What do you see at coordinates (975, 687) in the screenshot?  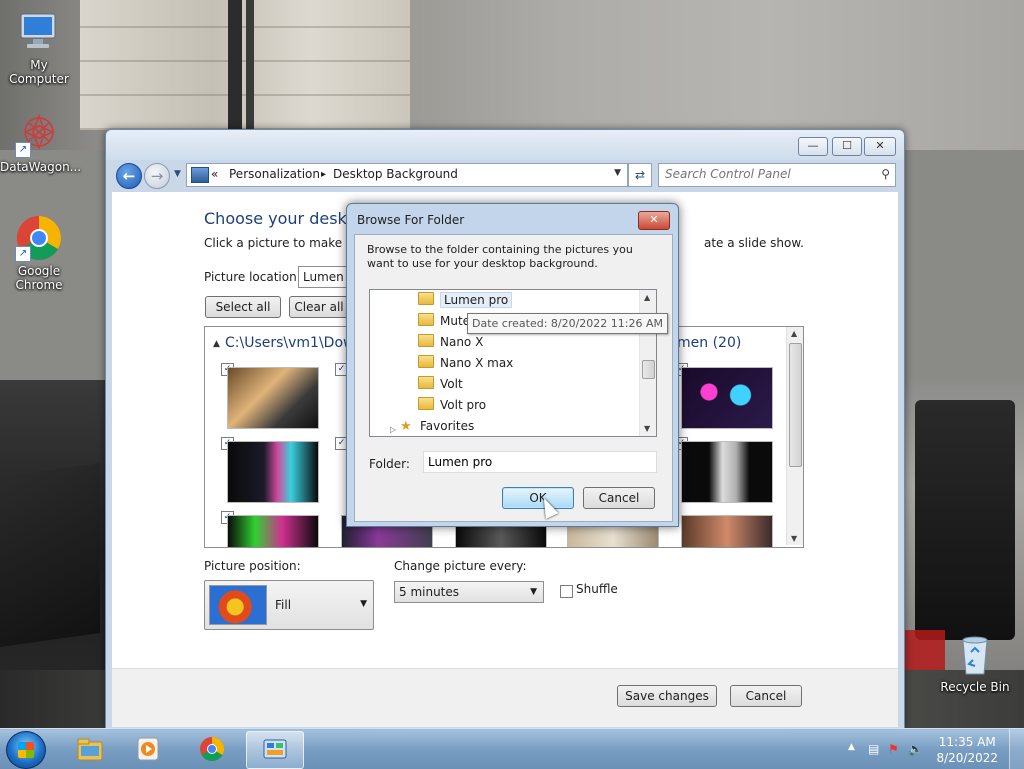 I see `desktop-icon-label: Recycle Bin` at bounding box center [975, 687].